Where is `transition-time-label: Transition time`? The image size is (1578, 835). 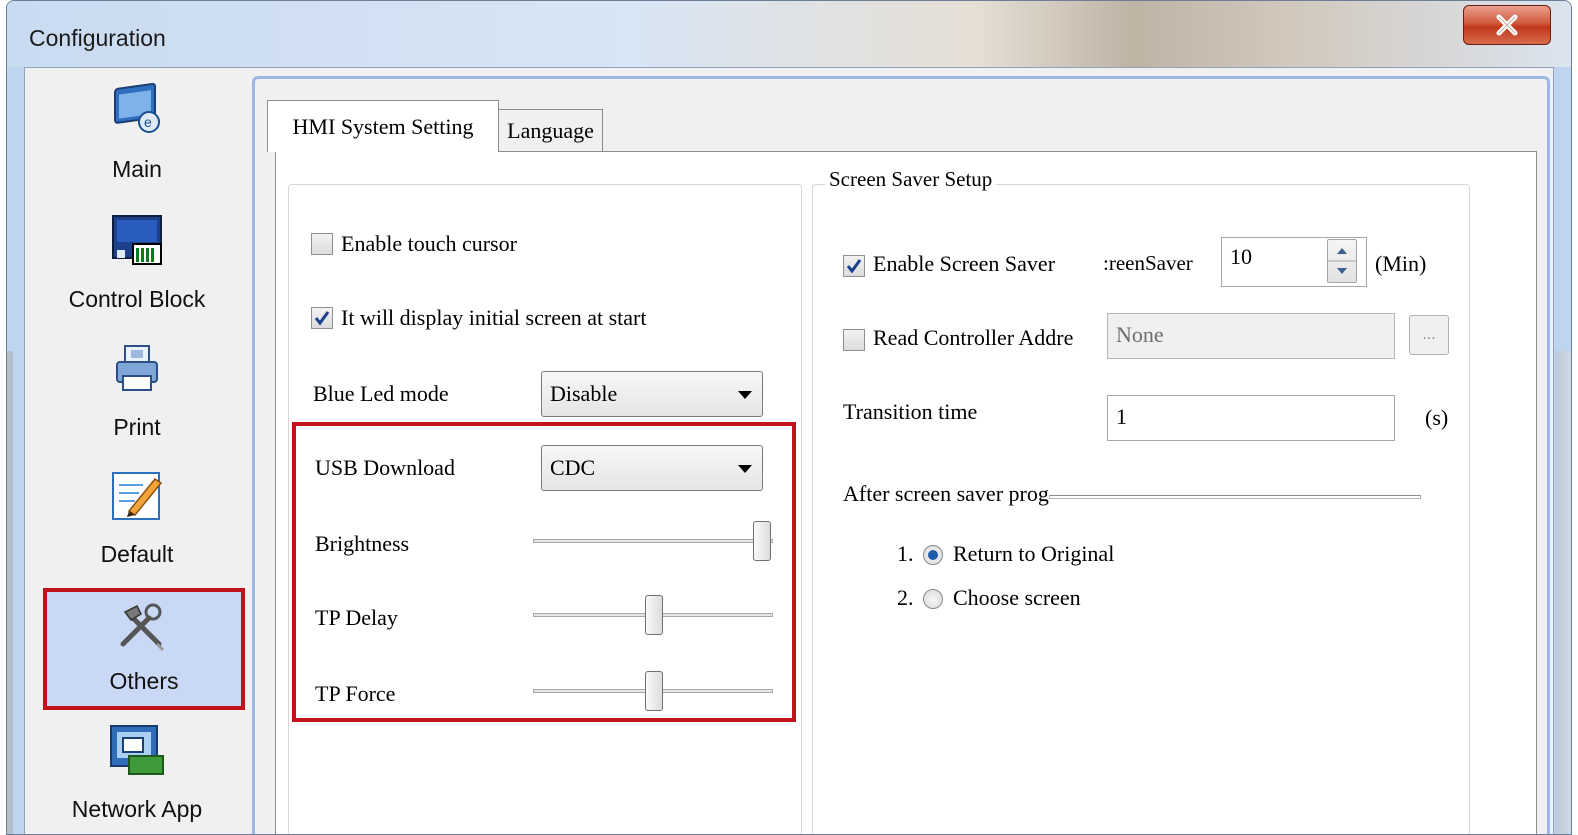 transition-time-label: Transition time is located at coordinates (910, 411).